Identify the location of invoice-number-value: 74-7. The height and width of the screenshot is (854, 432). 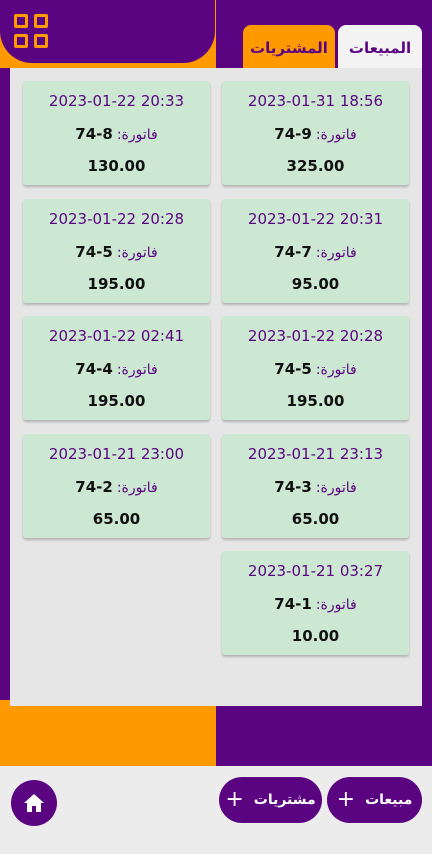
(293, 252).